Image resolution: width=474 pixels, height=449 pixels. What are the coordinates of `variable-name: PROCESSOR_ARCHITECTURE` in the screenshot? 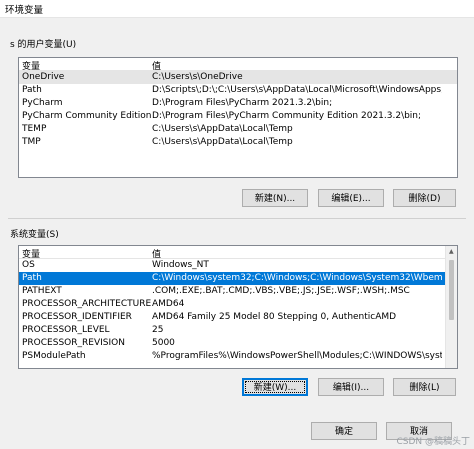 It's located at (87, 304).